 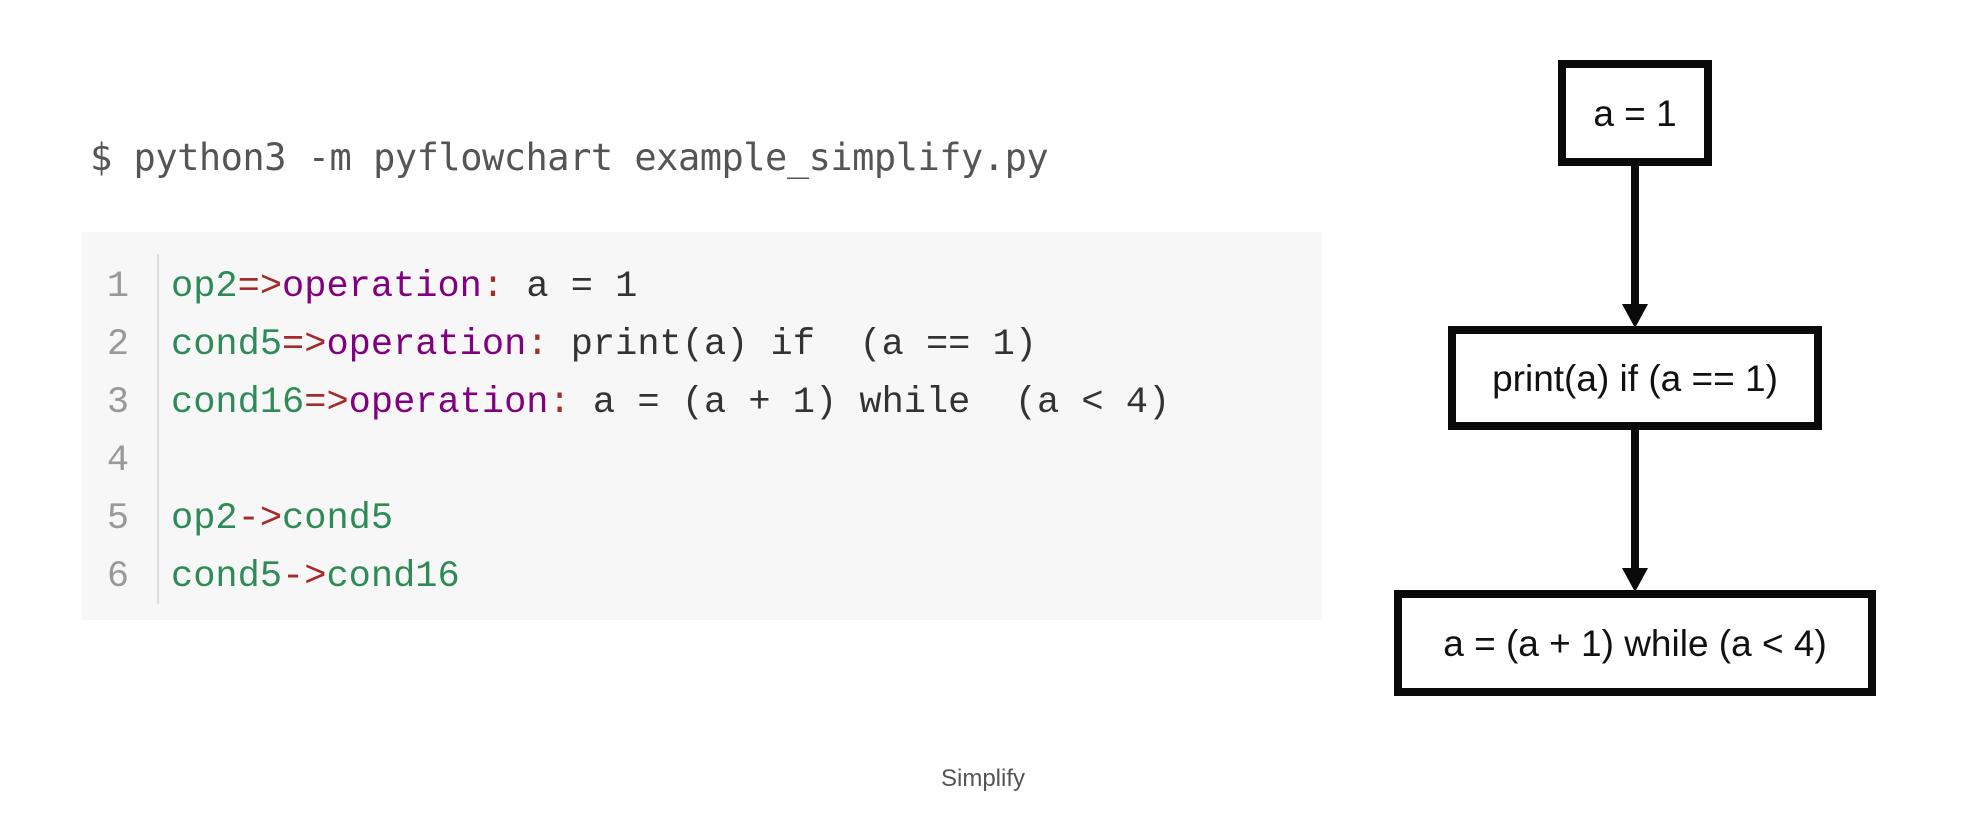 I want to click on flow-edge-cond5-to-cond16, so click(x=1635, y=511).